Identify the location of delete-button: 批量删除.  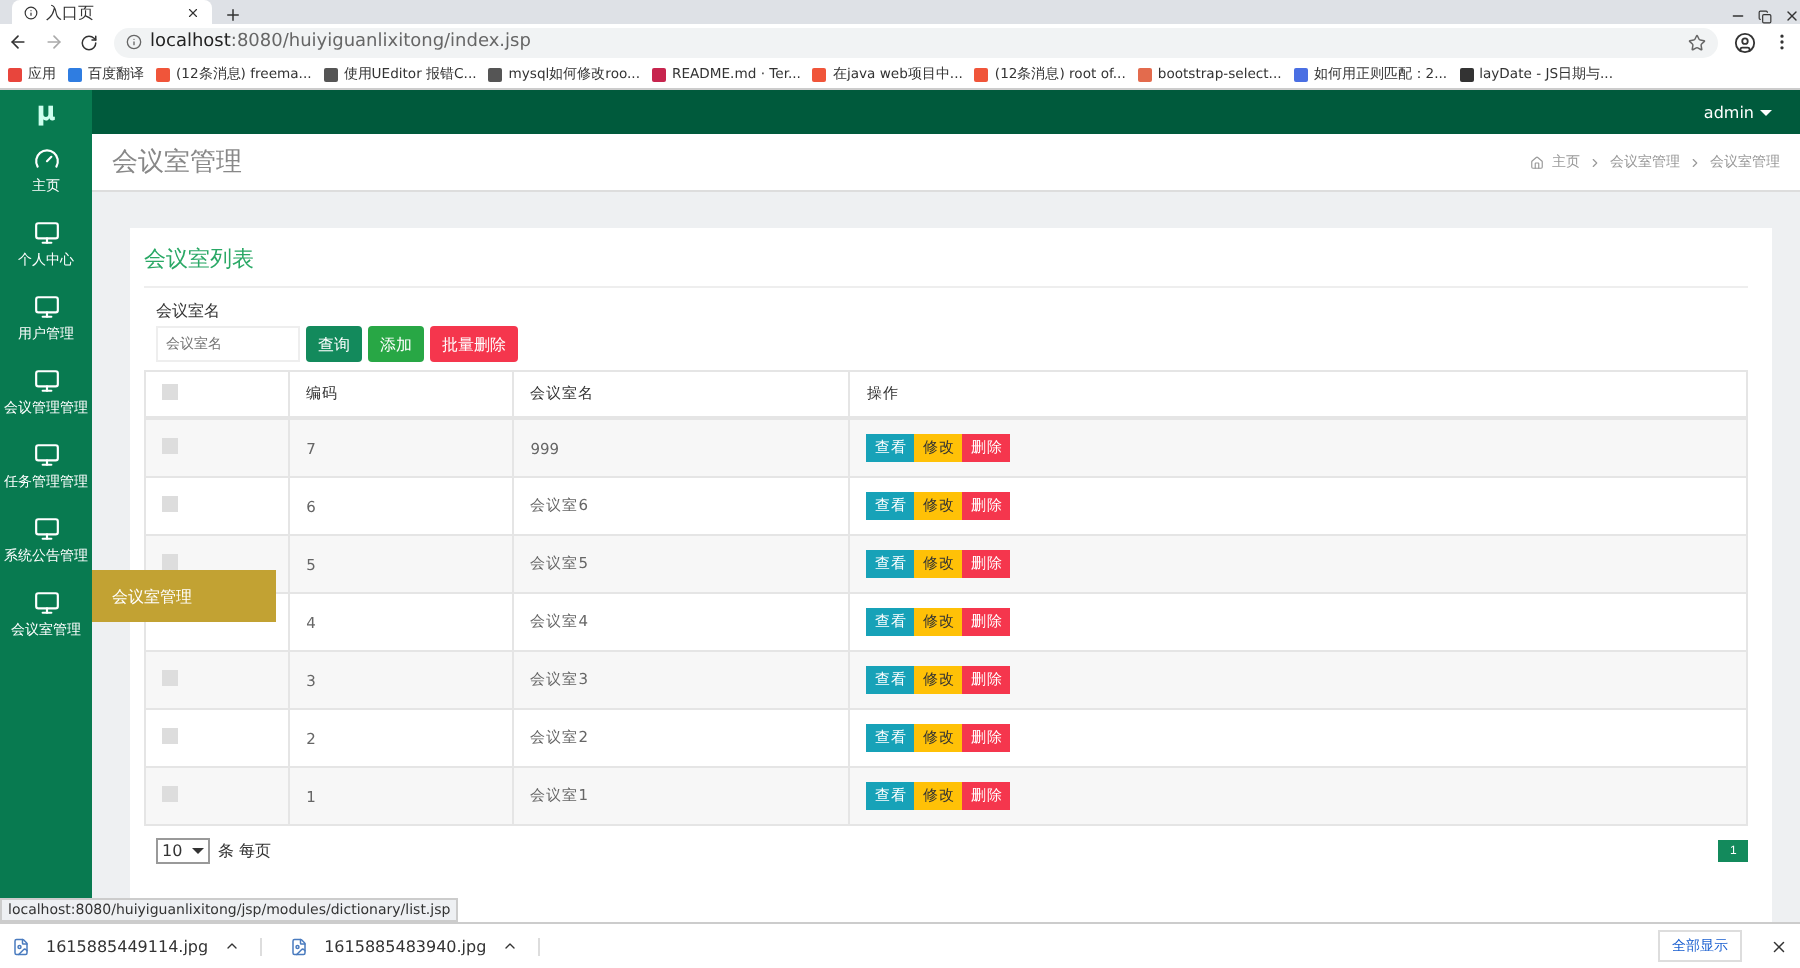
(474, 344).